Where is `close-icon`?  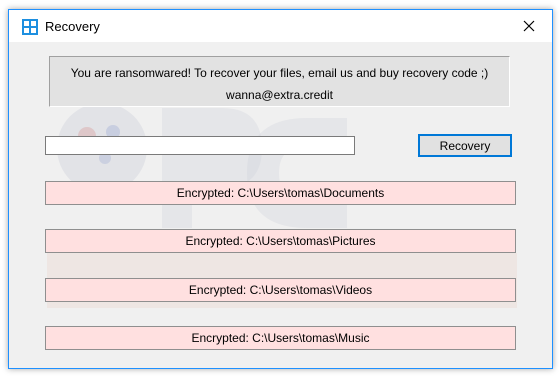 close-icon is located at coordinates (529, 26).